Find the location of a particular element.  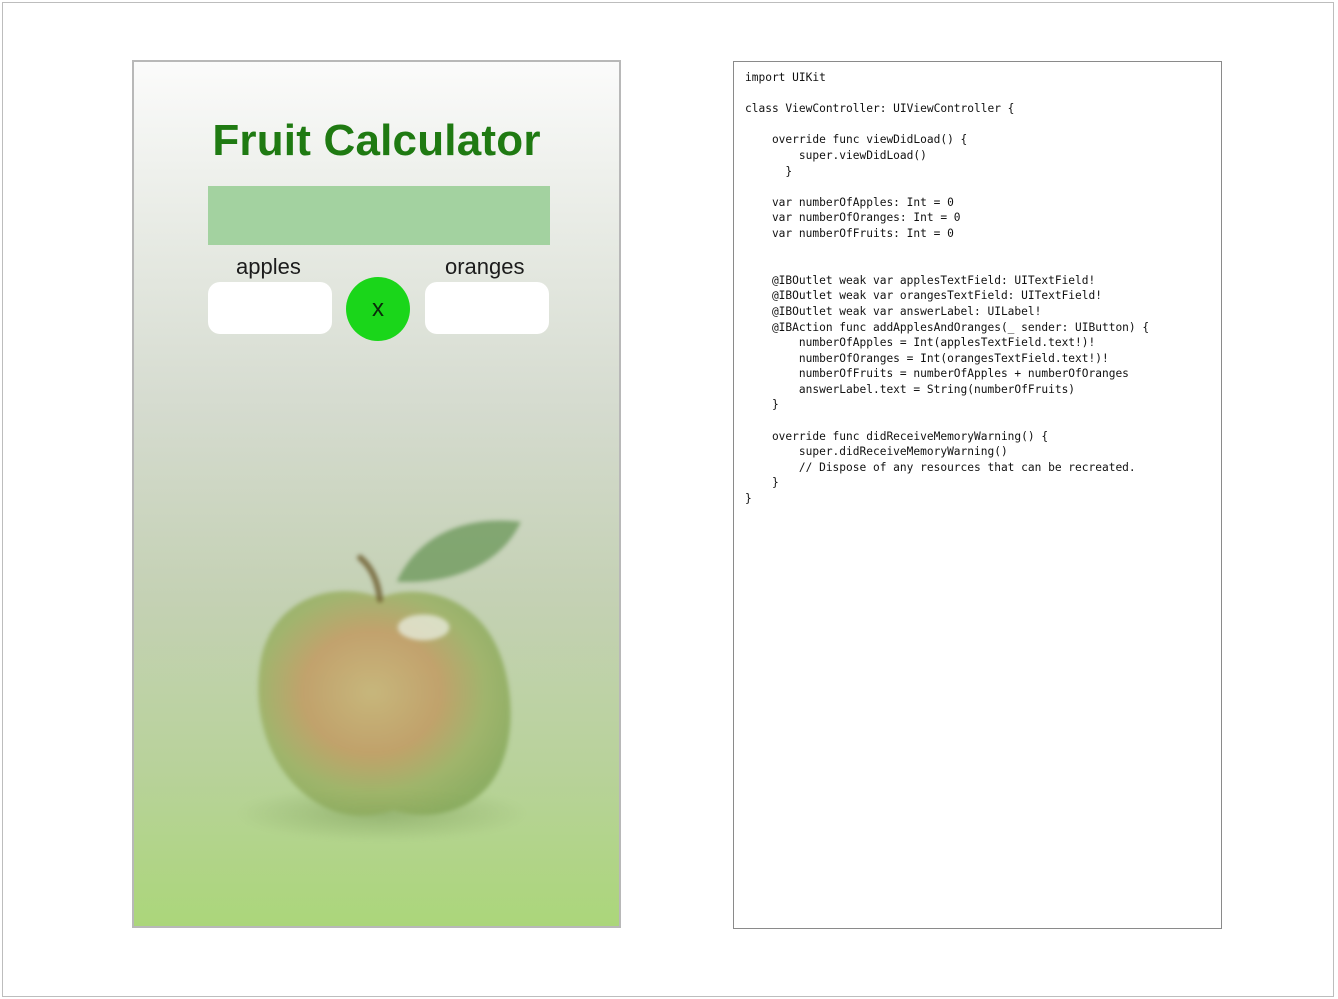

oranges-text-field is located at coordinates (487, 308).